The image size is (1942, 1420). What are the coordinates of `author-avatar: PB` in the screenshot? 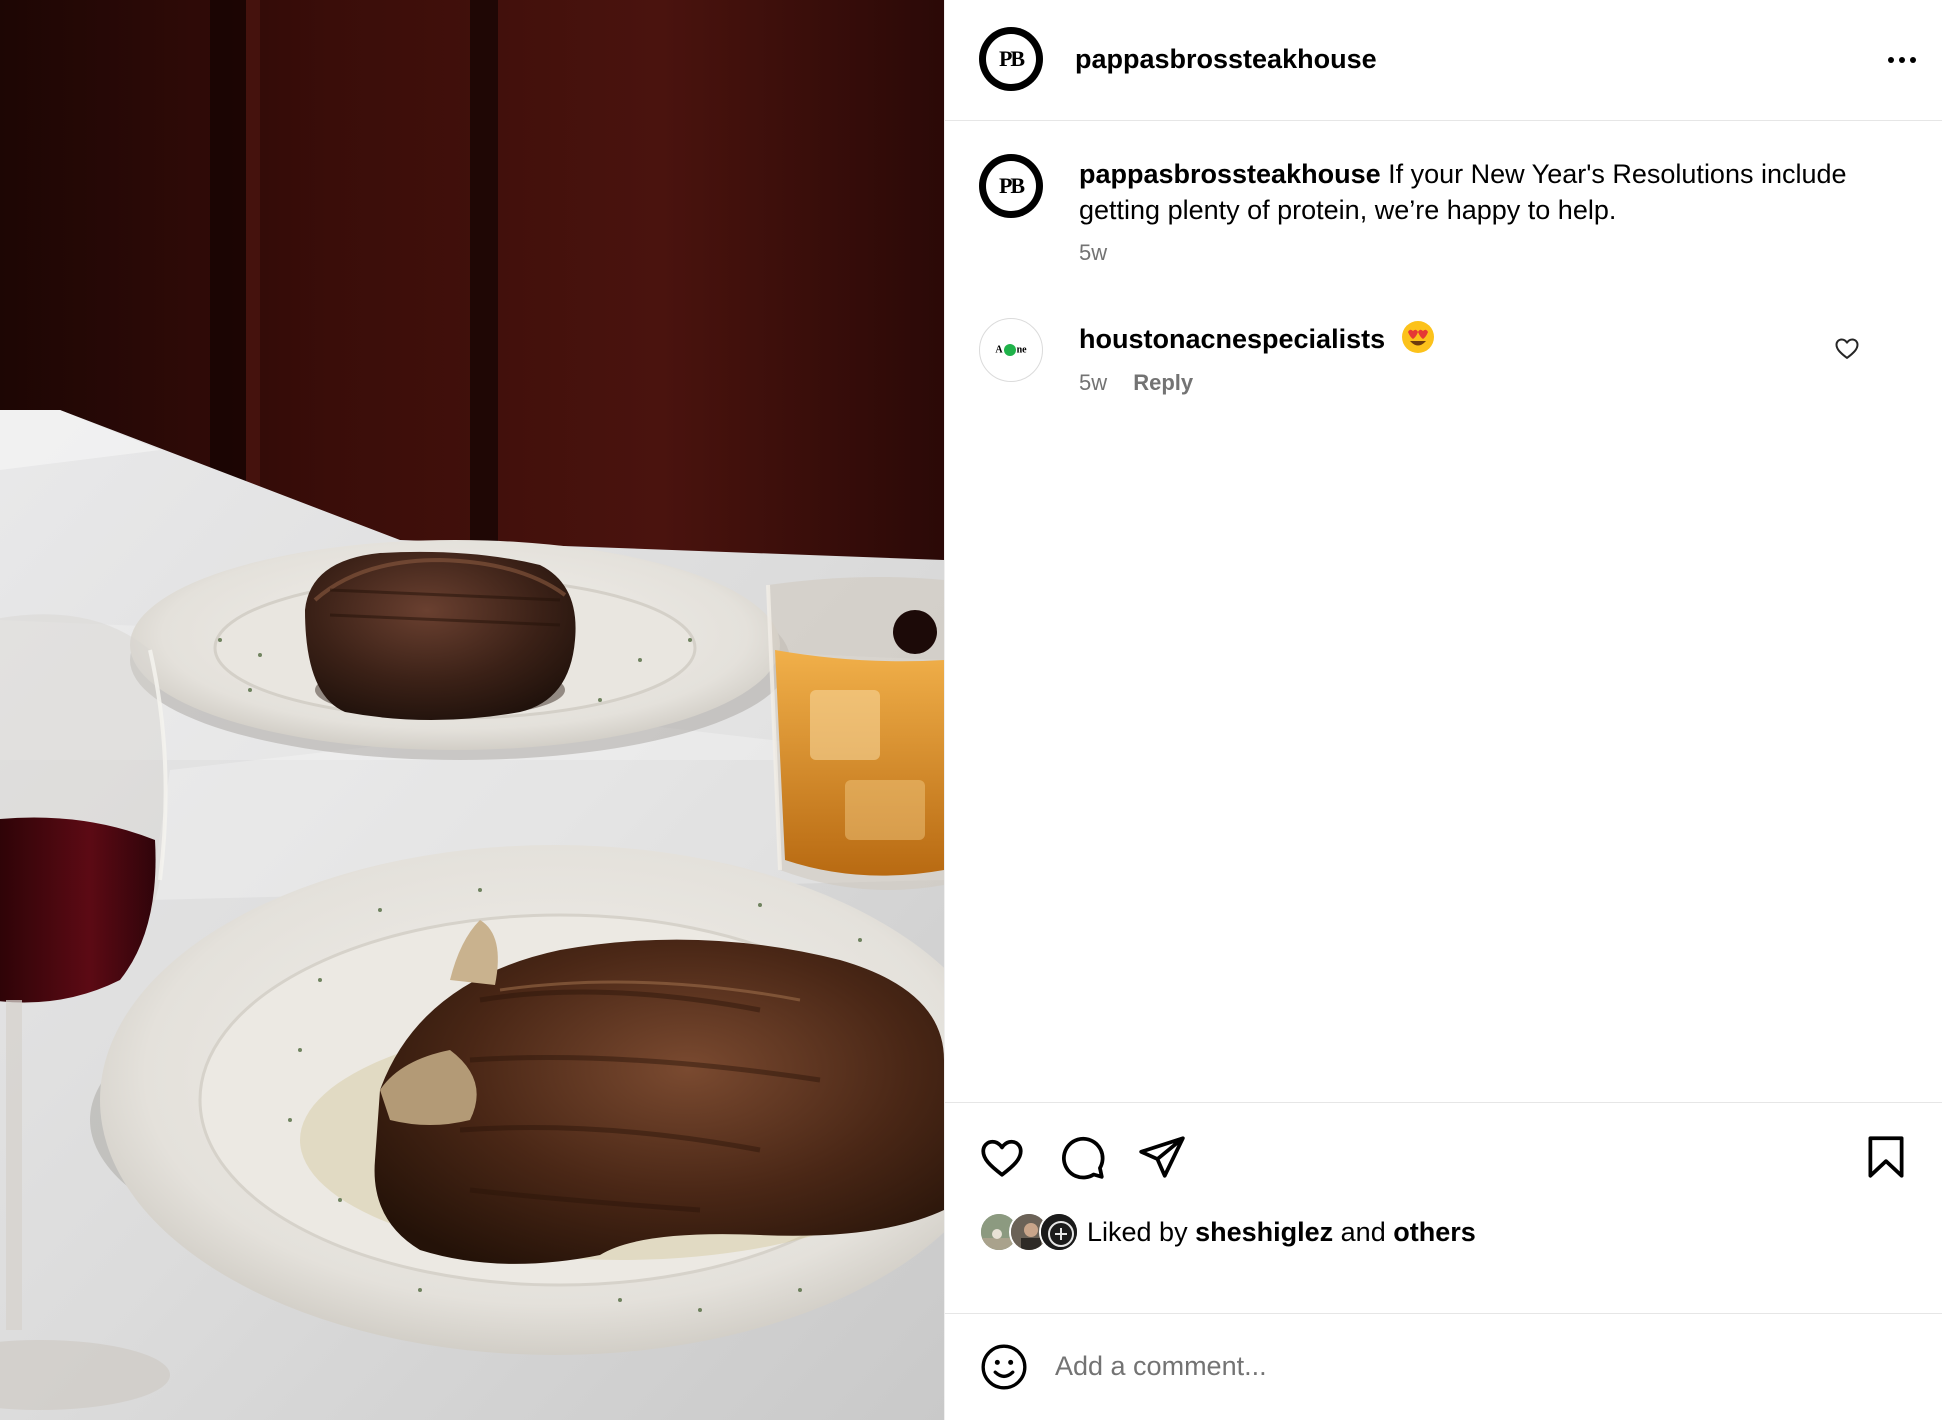 It's located at (1011, 59).